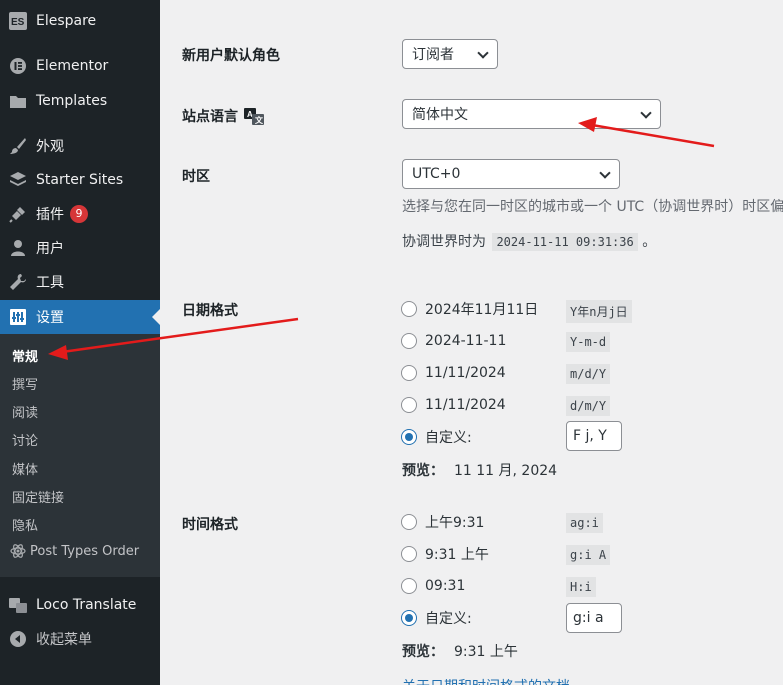 This screenshot has width=783, height=685. Describe the element at coordinates (254, 116) in the screenshot. I see `translate-icon: A文` at that location.